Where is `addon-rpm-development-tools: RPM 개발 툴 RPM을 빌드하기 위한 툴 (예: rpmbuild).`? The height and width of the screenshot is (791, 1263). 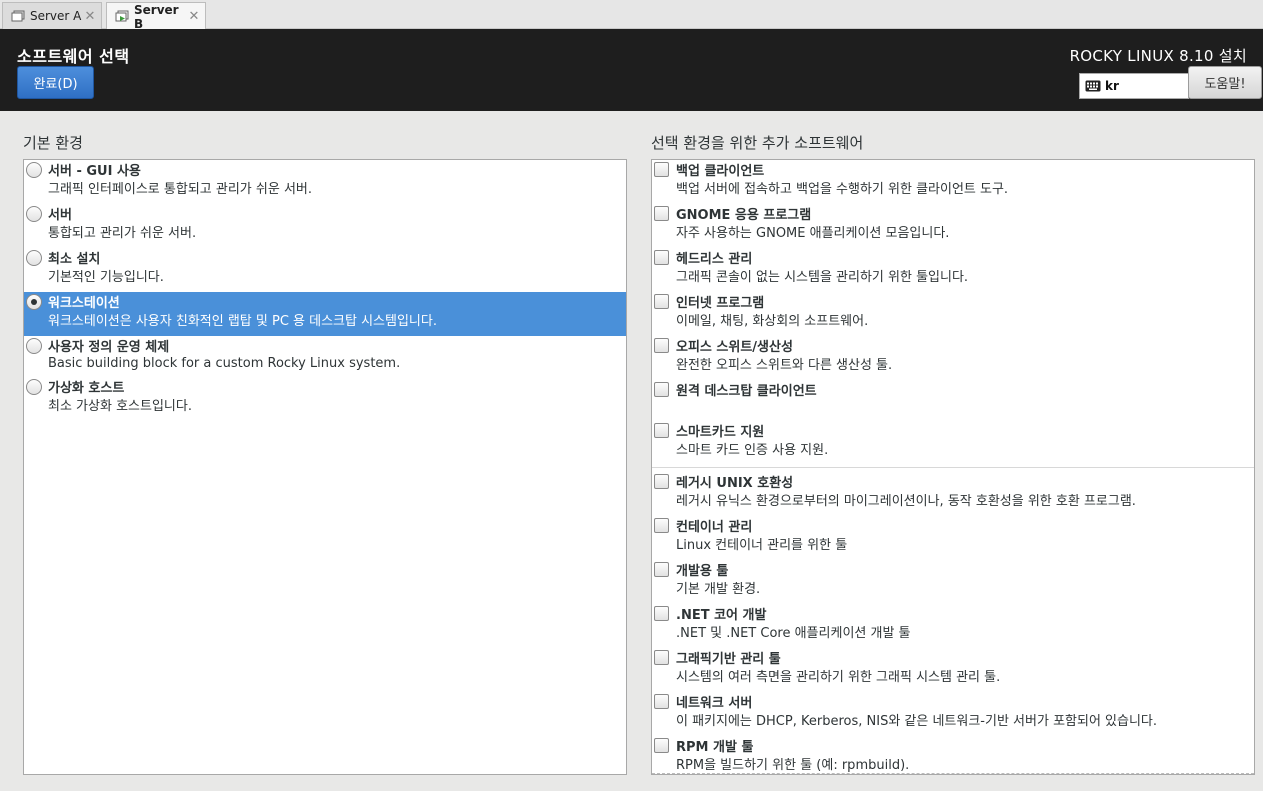 addon-rpm-development-tools: RPM 개발 툴 RPM을 빌드하기 위한 툴 (예: rpmbuild). is located at coordinates (953, 755).